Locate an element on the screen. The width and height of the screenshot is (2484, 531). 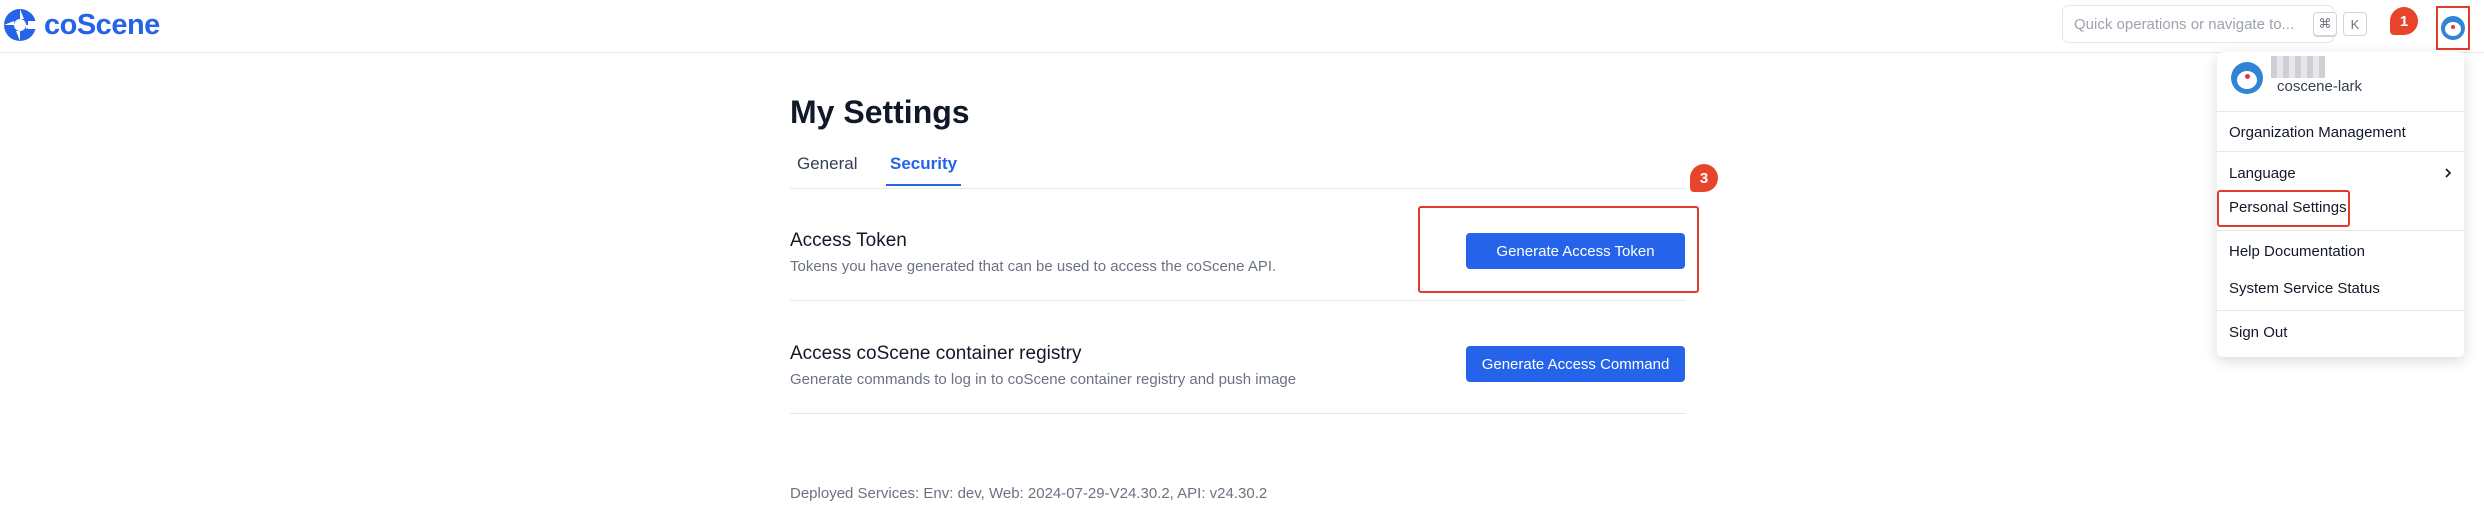
page-title: My Settings is located at coordinates (880, 112).